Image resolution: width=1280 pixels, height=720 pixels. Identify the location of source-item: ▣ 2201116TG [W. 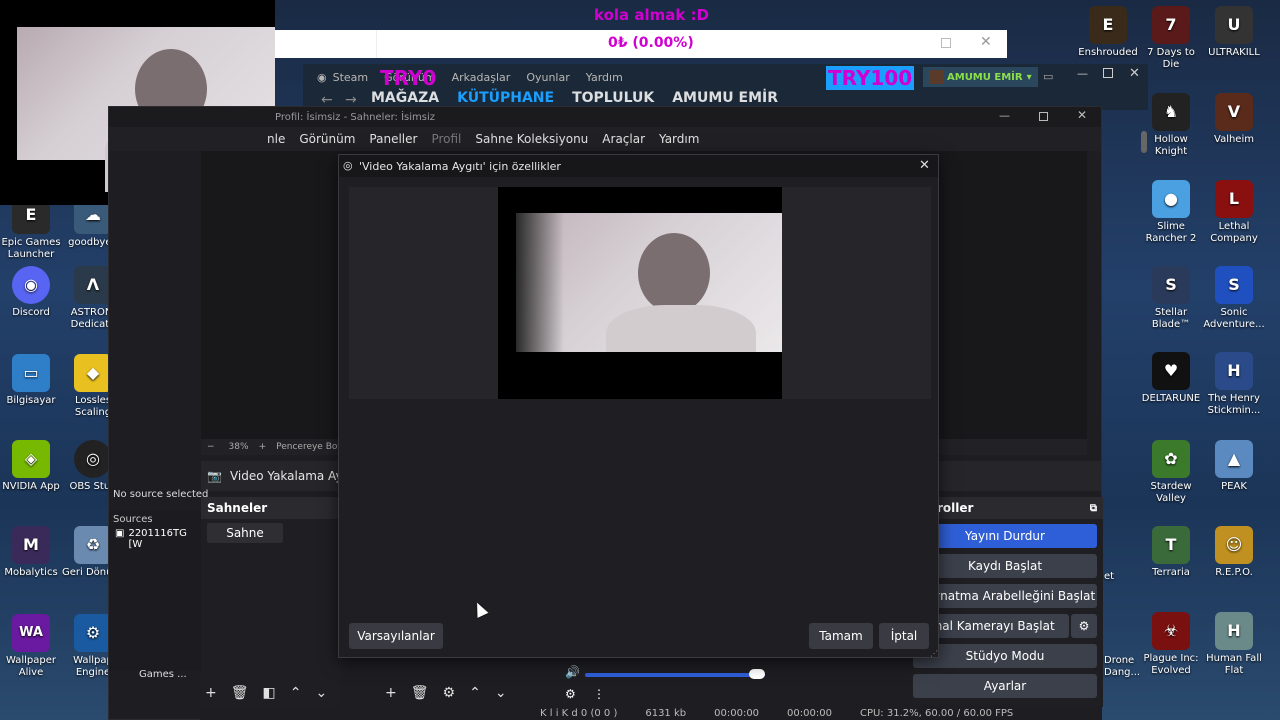
(155, 539).